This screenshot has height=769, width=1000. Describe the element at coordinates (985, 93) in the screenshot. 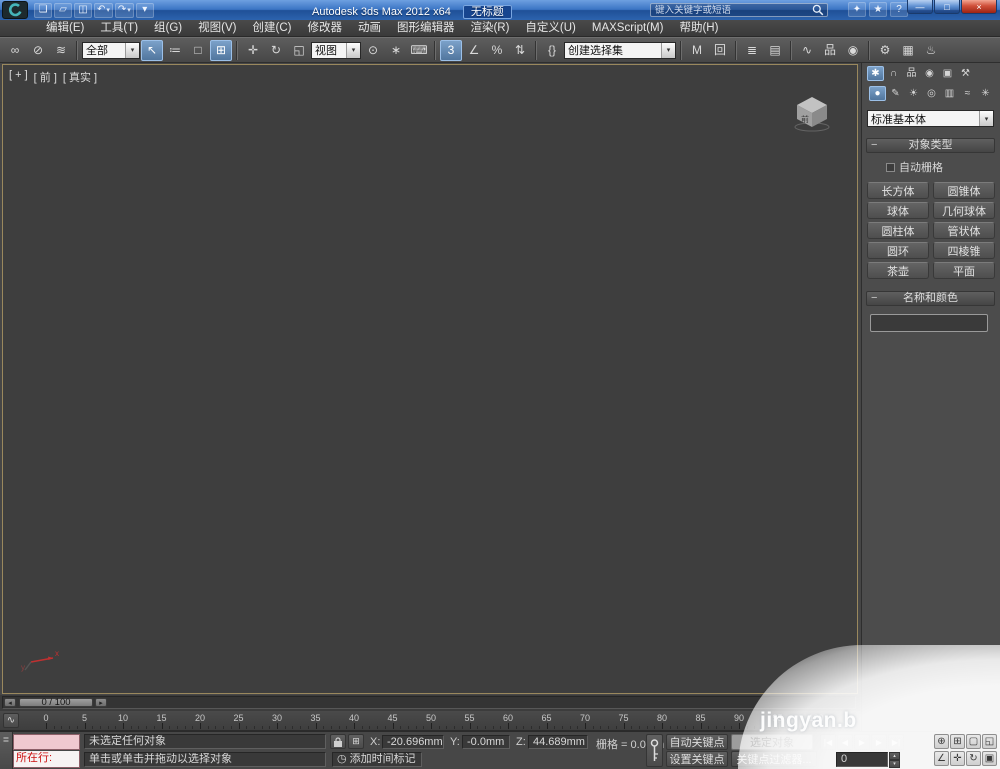

I see `category-systems-icon: ✳` at that location.